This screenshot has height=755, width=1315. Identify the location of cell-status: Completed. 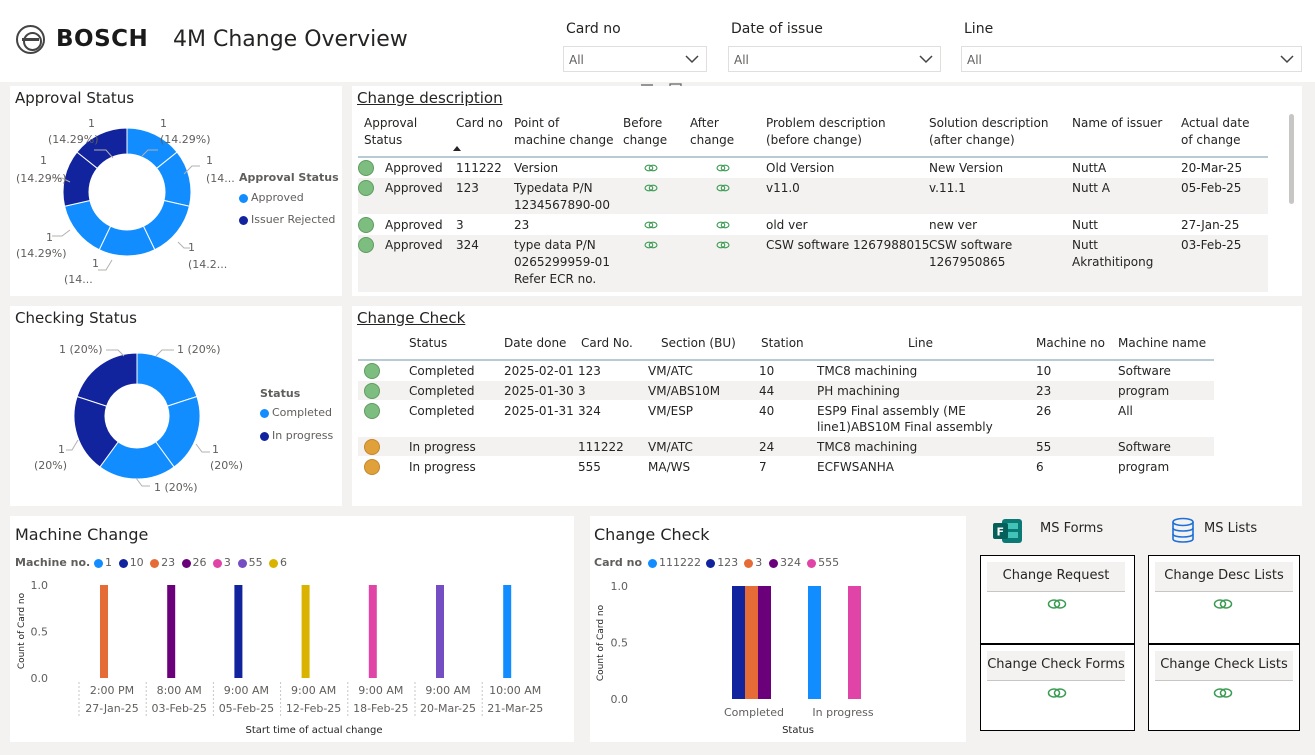
(442, 411).